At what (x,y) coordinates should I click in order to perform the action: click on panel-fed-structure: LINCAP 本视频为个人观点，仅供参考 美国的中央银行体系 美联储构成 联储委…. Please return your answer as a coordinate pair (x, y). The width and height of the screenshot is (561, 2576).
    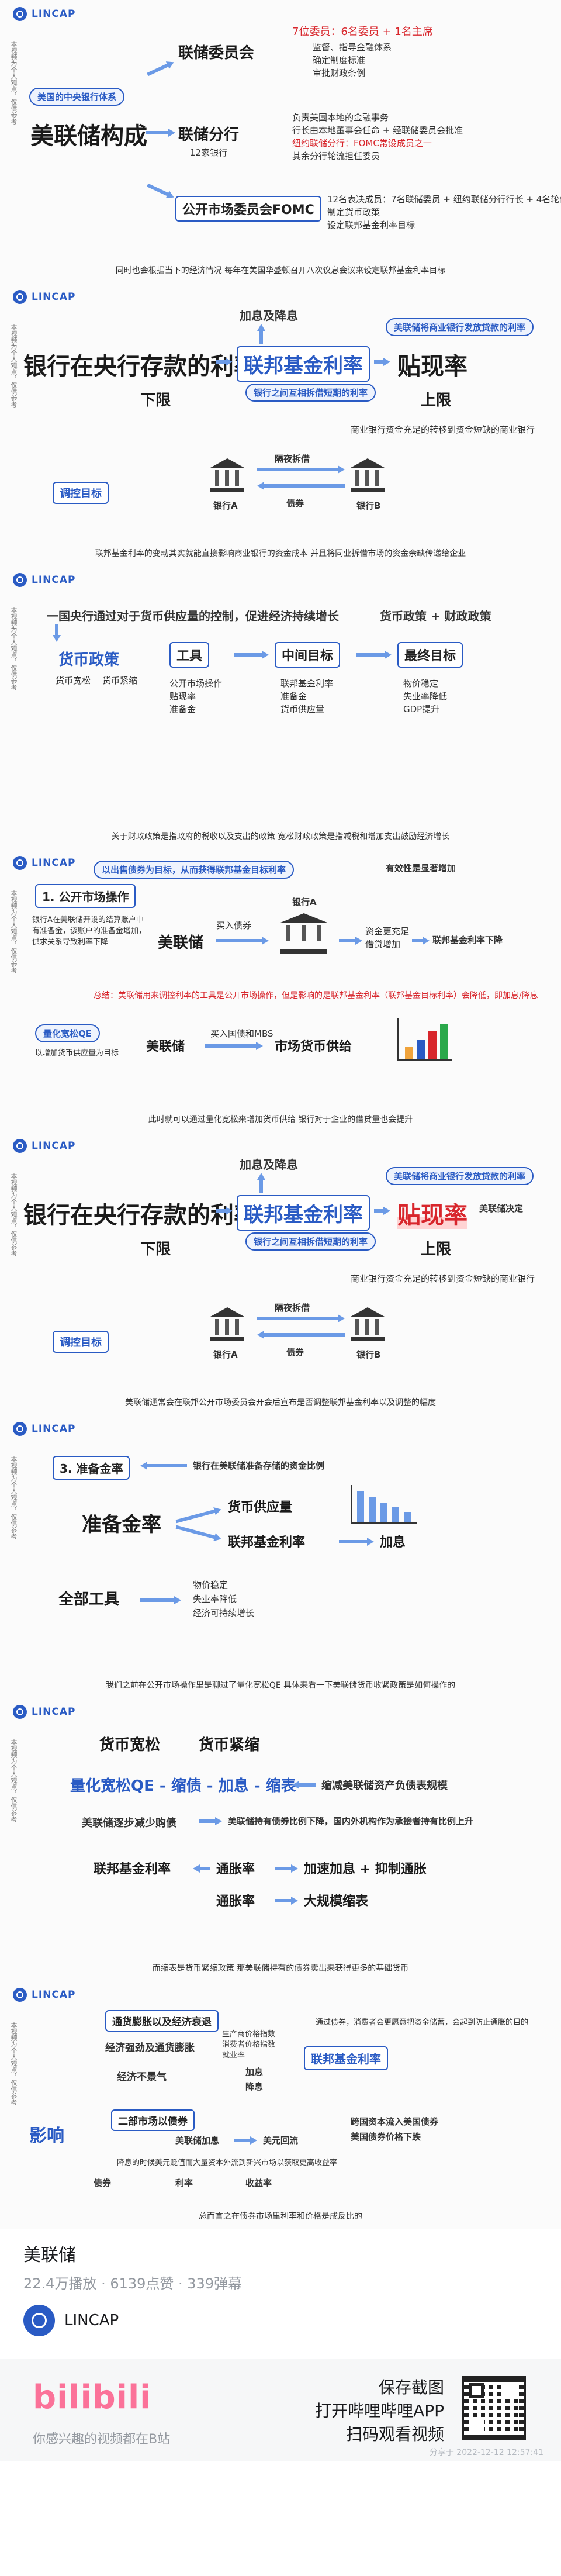
    Looking at the image, I should click on (280, 142).